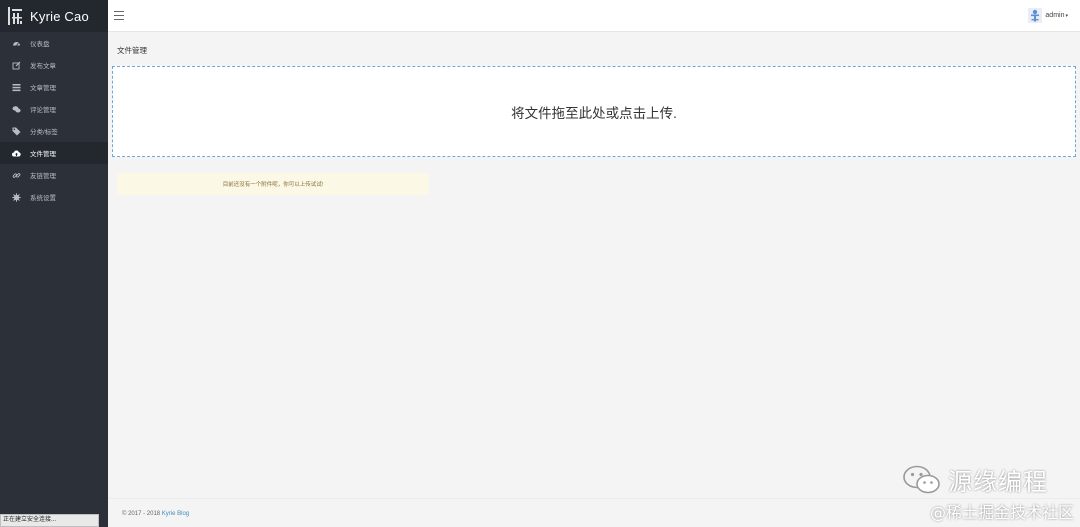 The height and width of the screenshot is (527, 1080). I want to click on empty-notice: 目前还没有一个附件呢，你可以上传试试!, so click(273, 184).